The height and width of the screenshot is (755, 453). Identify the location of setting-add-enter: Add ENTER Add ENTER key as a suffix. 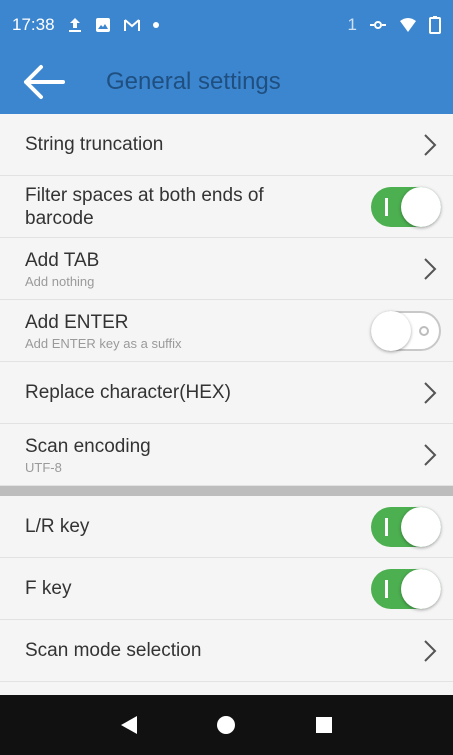
(226, 331).